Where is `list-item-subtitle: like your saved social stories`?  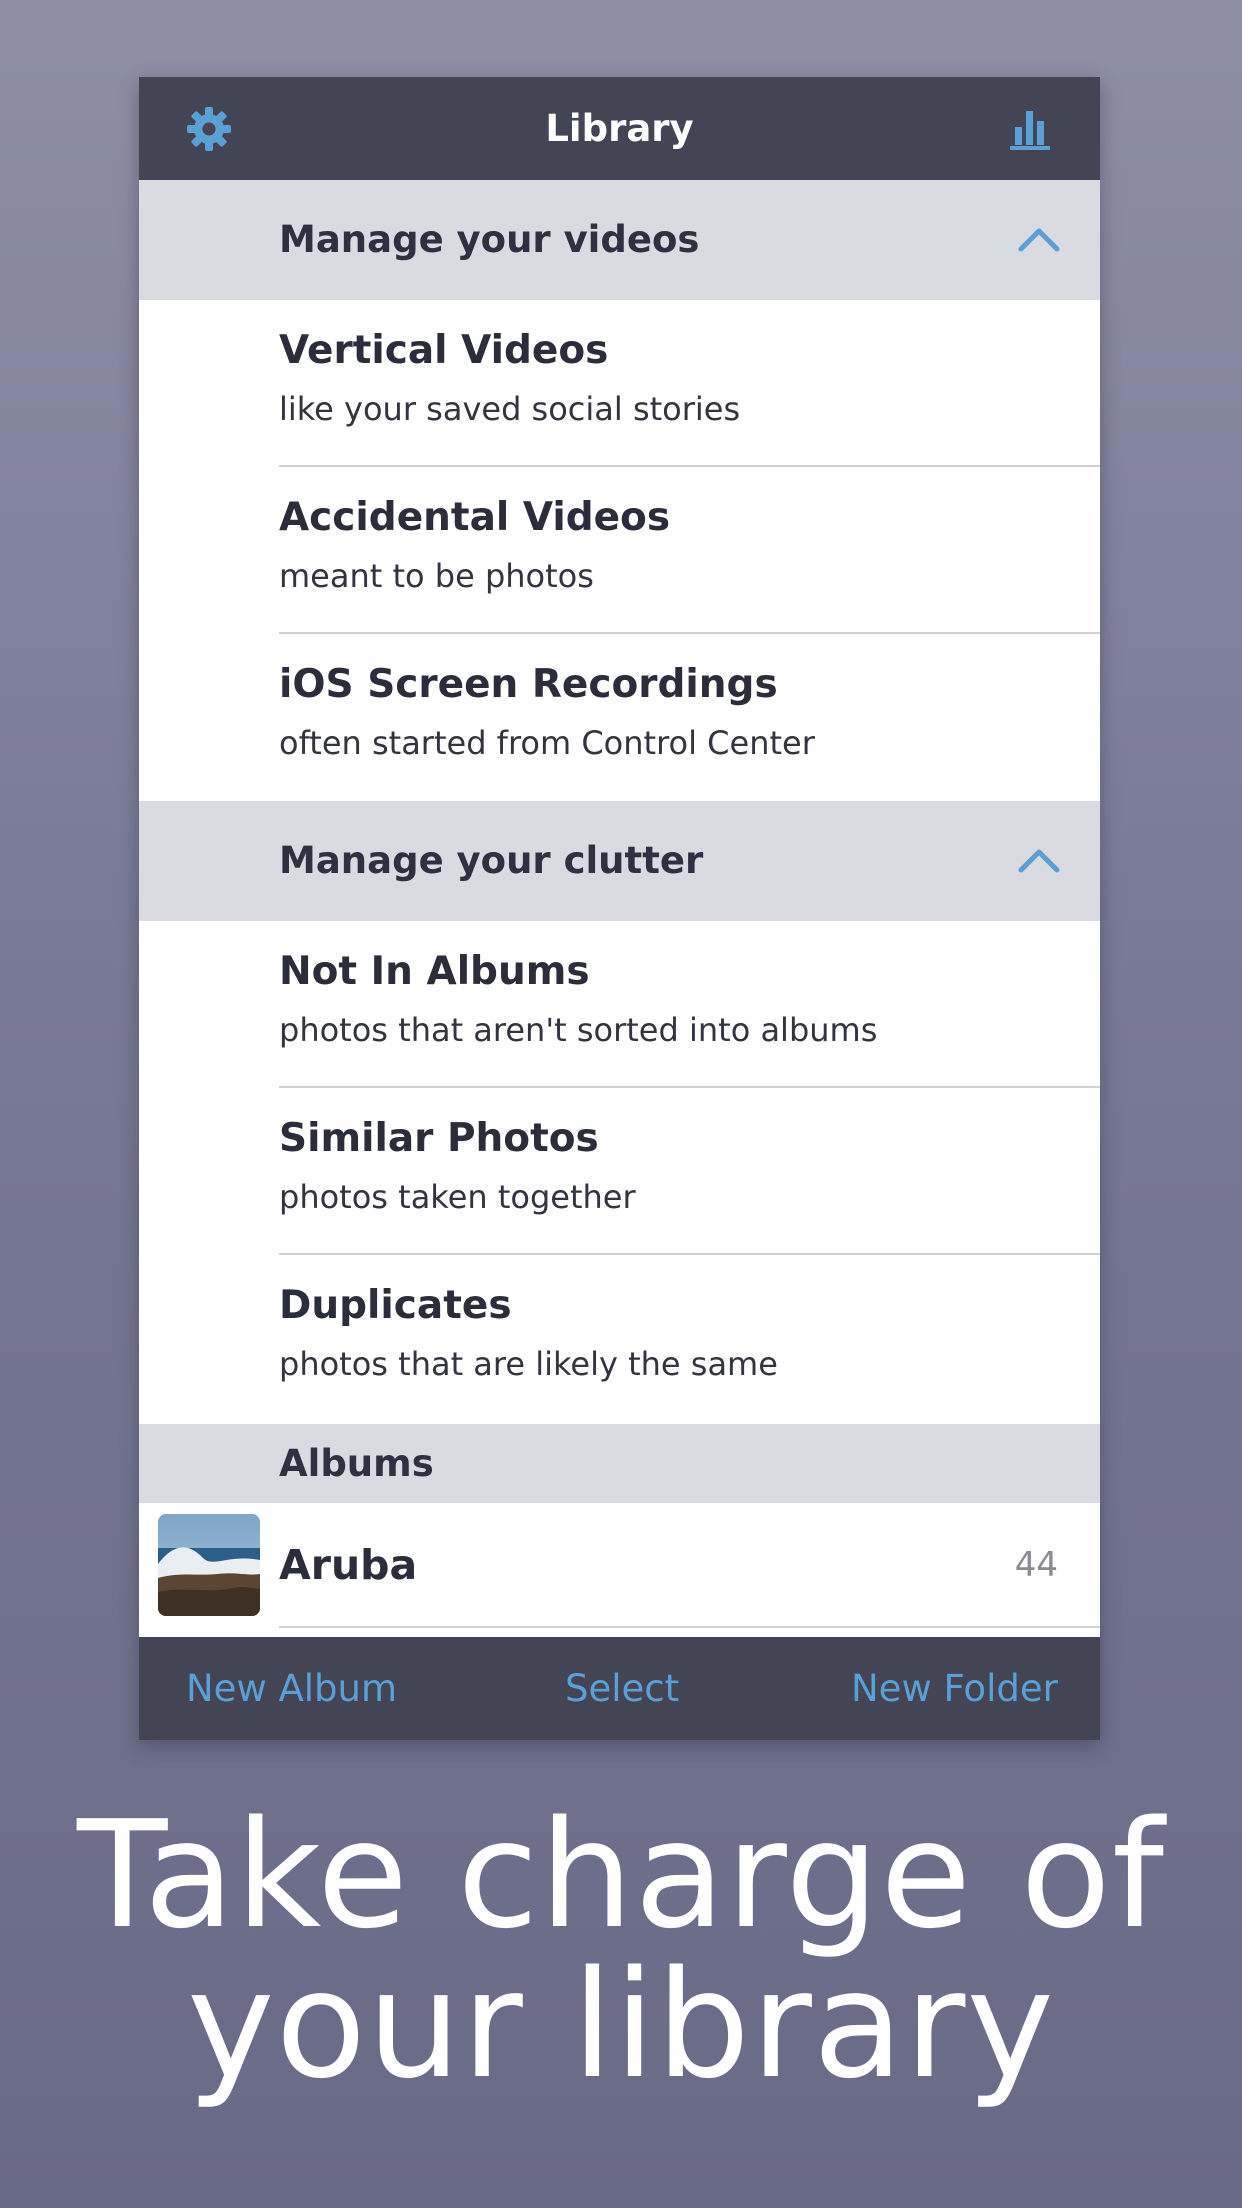 list-item-subtitle: like your saved social stories is located at coordinates (510, 409).